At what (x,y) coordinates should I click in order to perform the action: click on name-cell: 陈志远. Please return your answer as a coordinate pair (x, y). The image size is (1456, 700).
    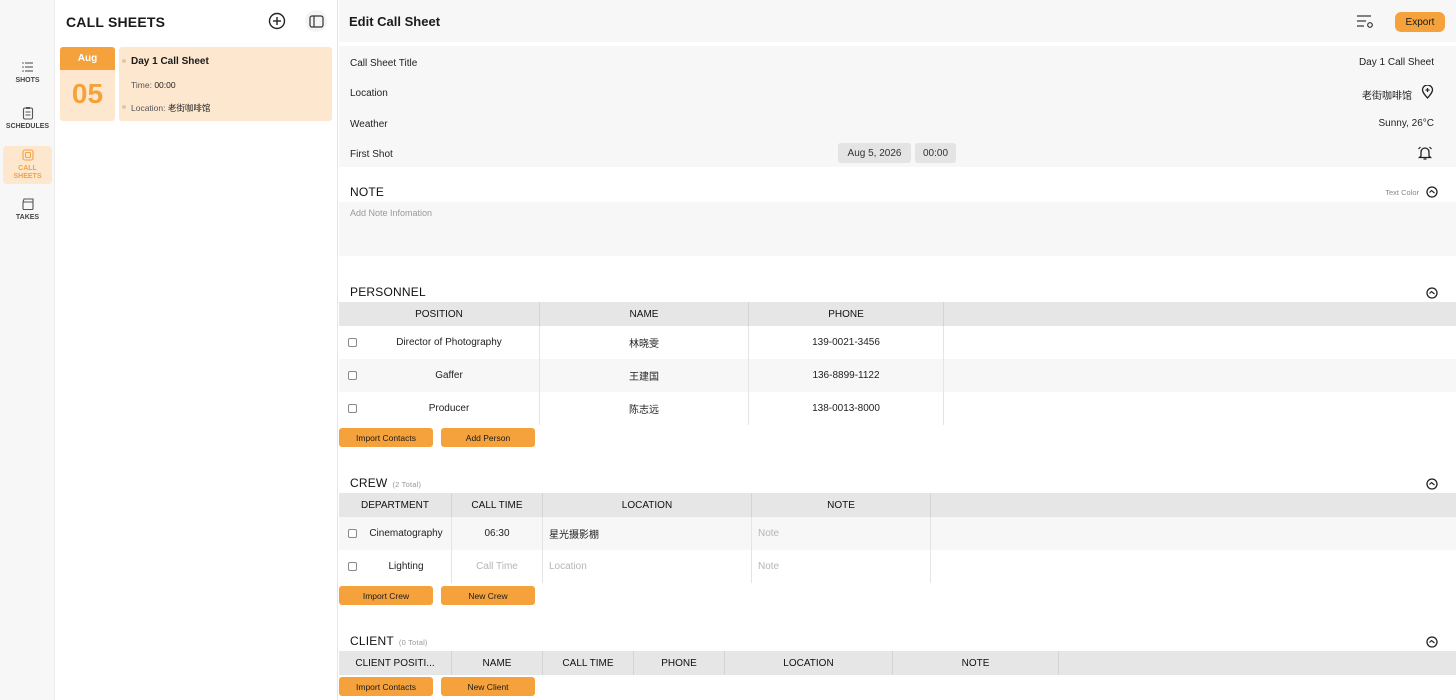
    Looking at the image, I should click on (644, 408).